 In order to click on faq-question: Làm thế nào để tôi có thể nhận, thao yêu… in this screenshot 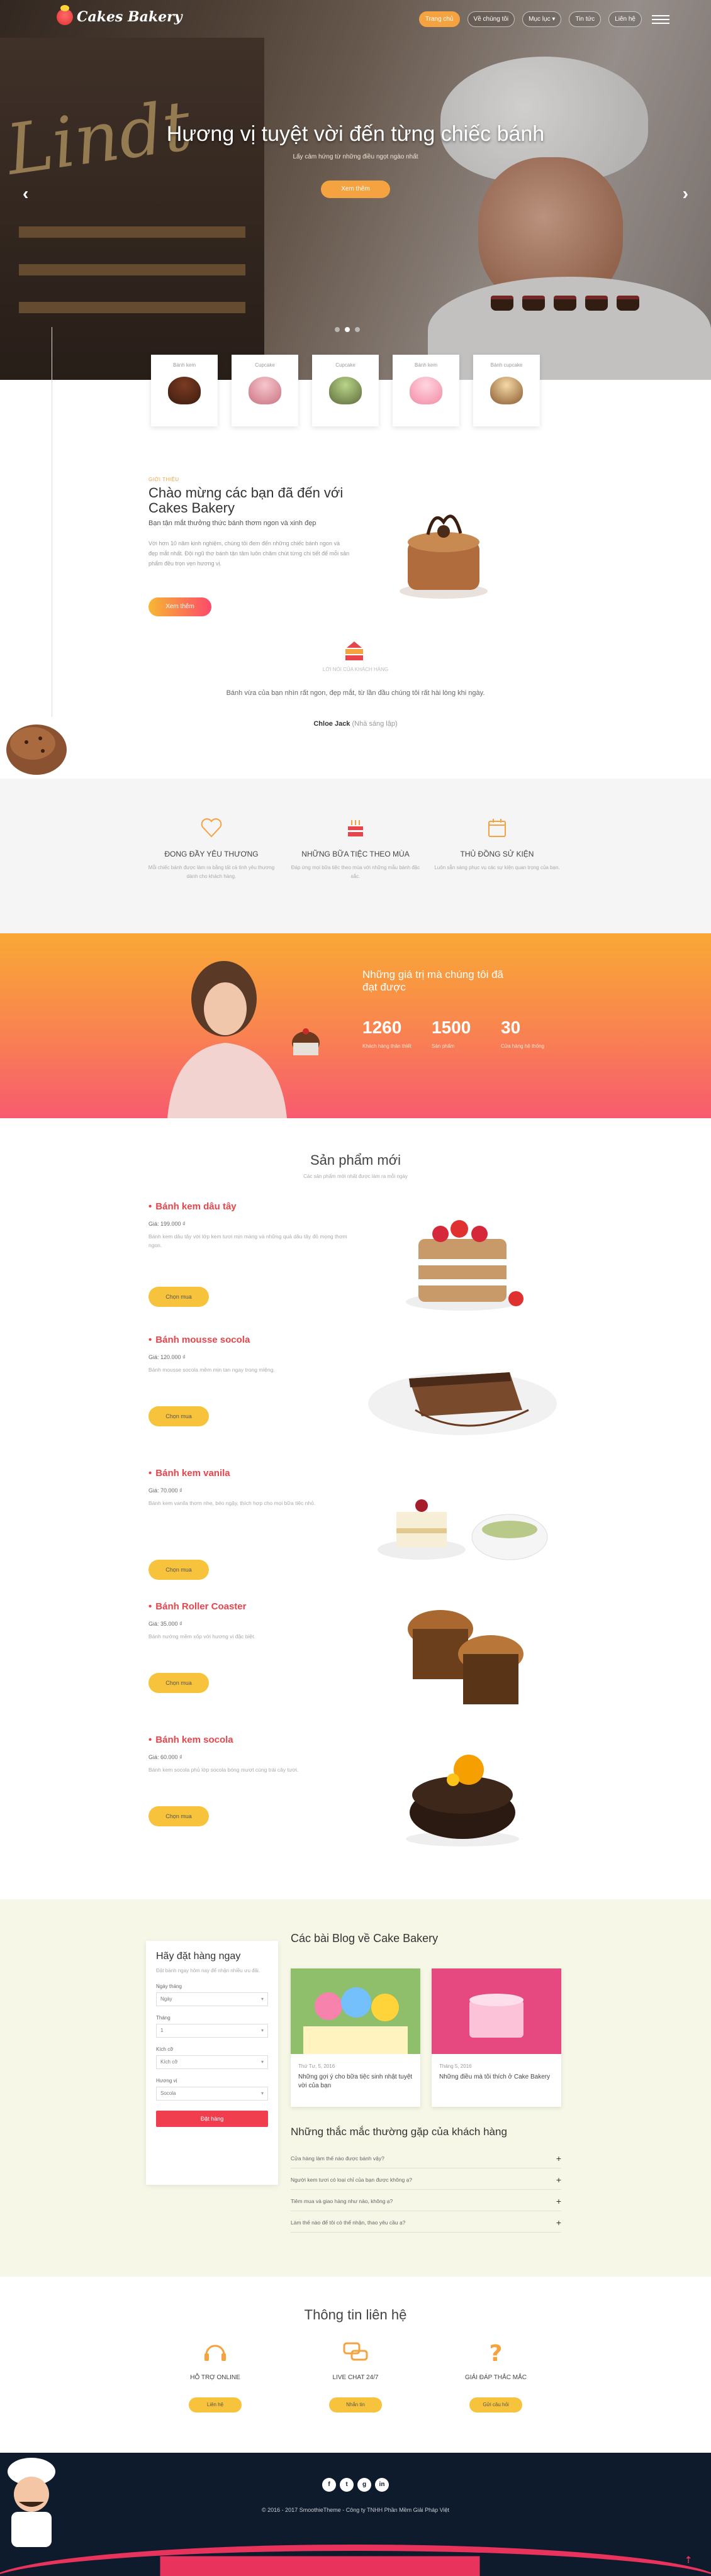, I will do `click(348, 2222)`.